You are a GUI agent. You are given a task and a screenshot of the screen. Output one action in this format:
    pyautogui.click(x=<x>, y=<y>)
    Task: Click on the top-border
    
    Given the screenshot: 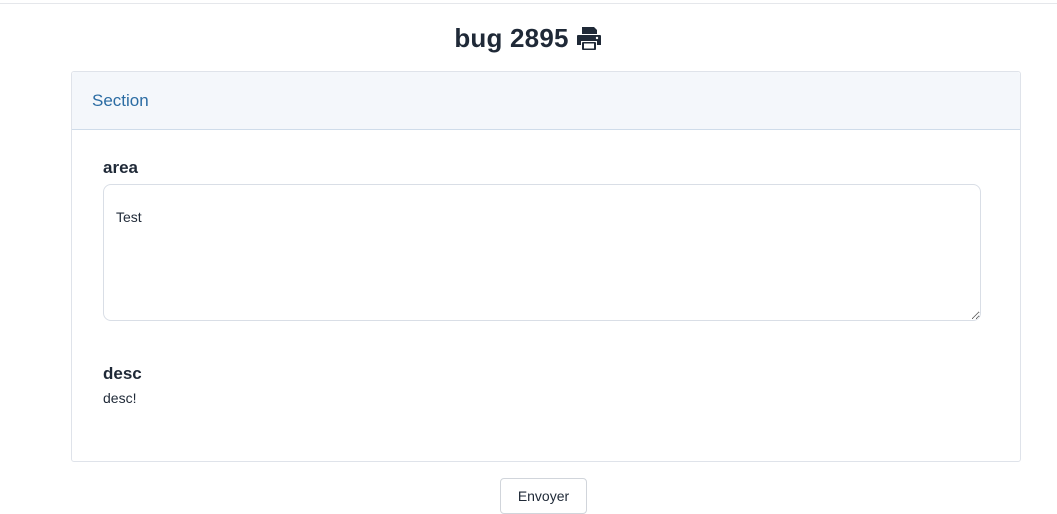 What is the action you would take?
    pyautogui.click(x=528, y=2)
    